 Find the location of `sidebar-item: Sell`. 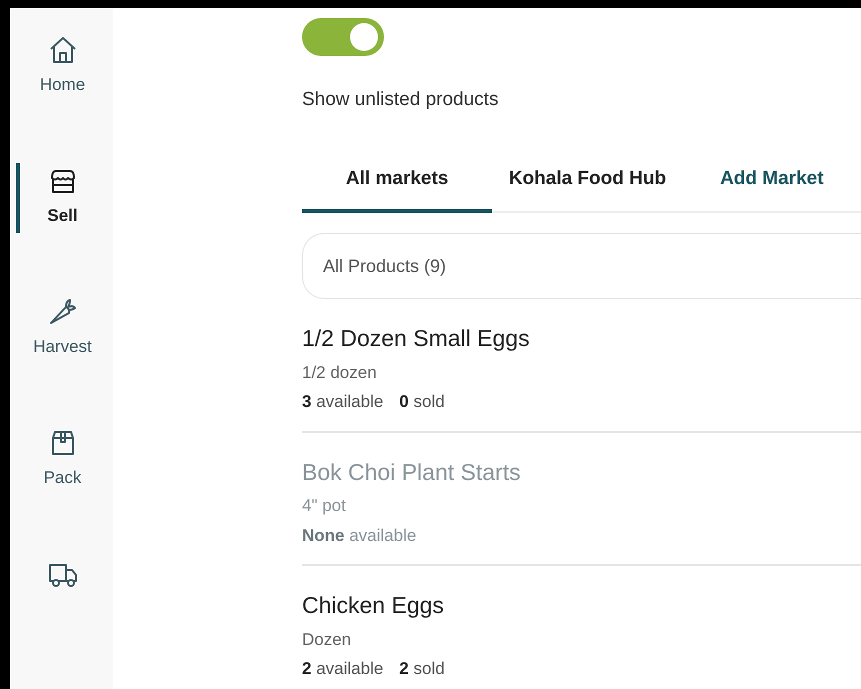

sidebar-item: Sell is located at coordinates (61, 230).